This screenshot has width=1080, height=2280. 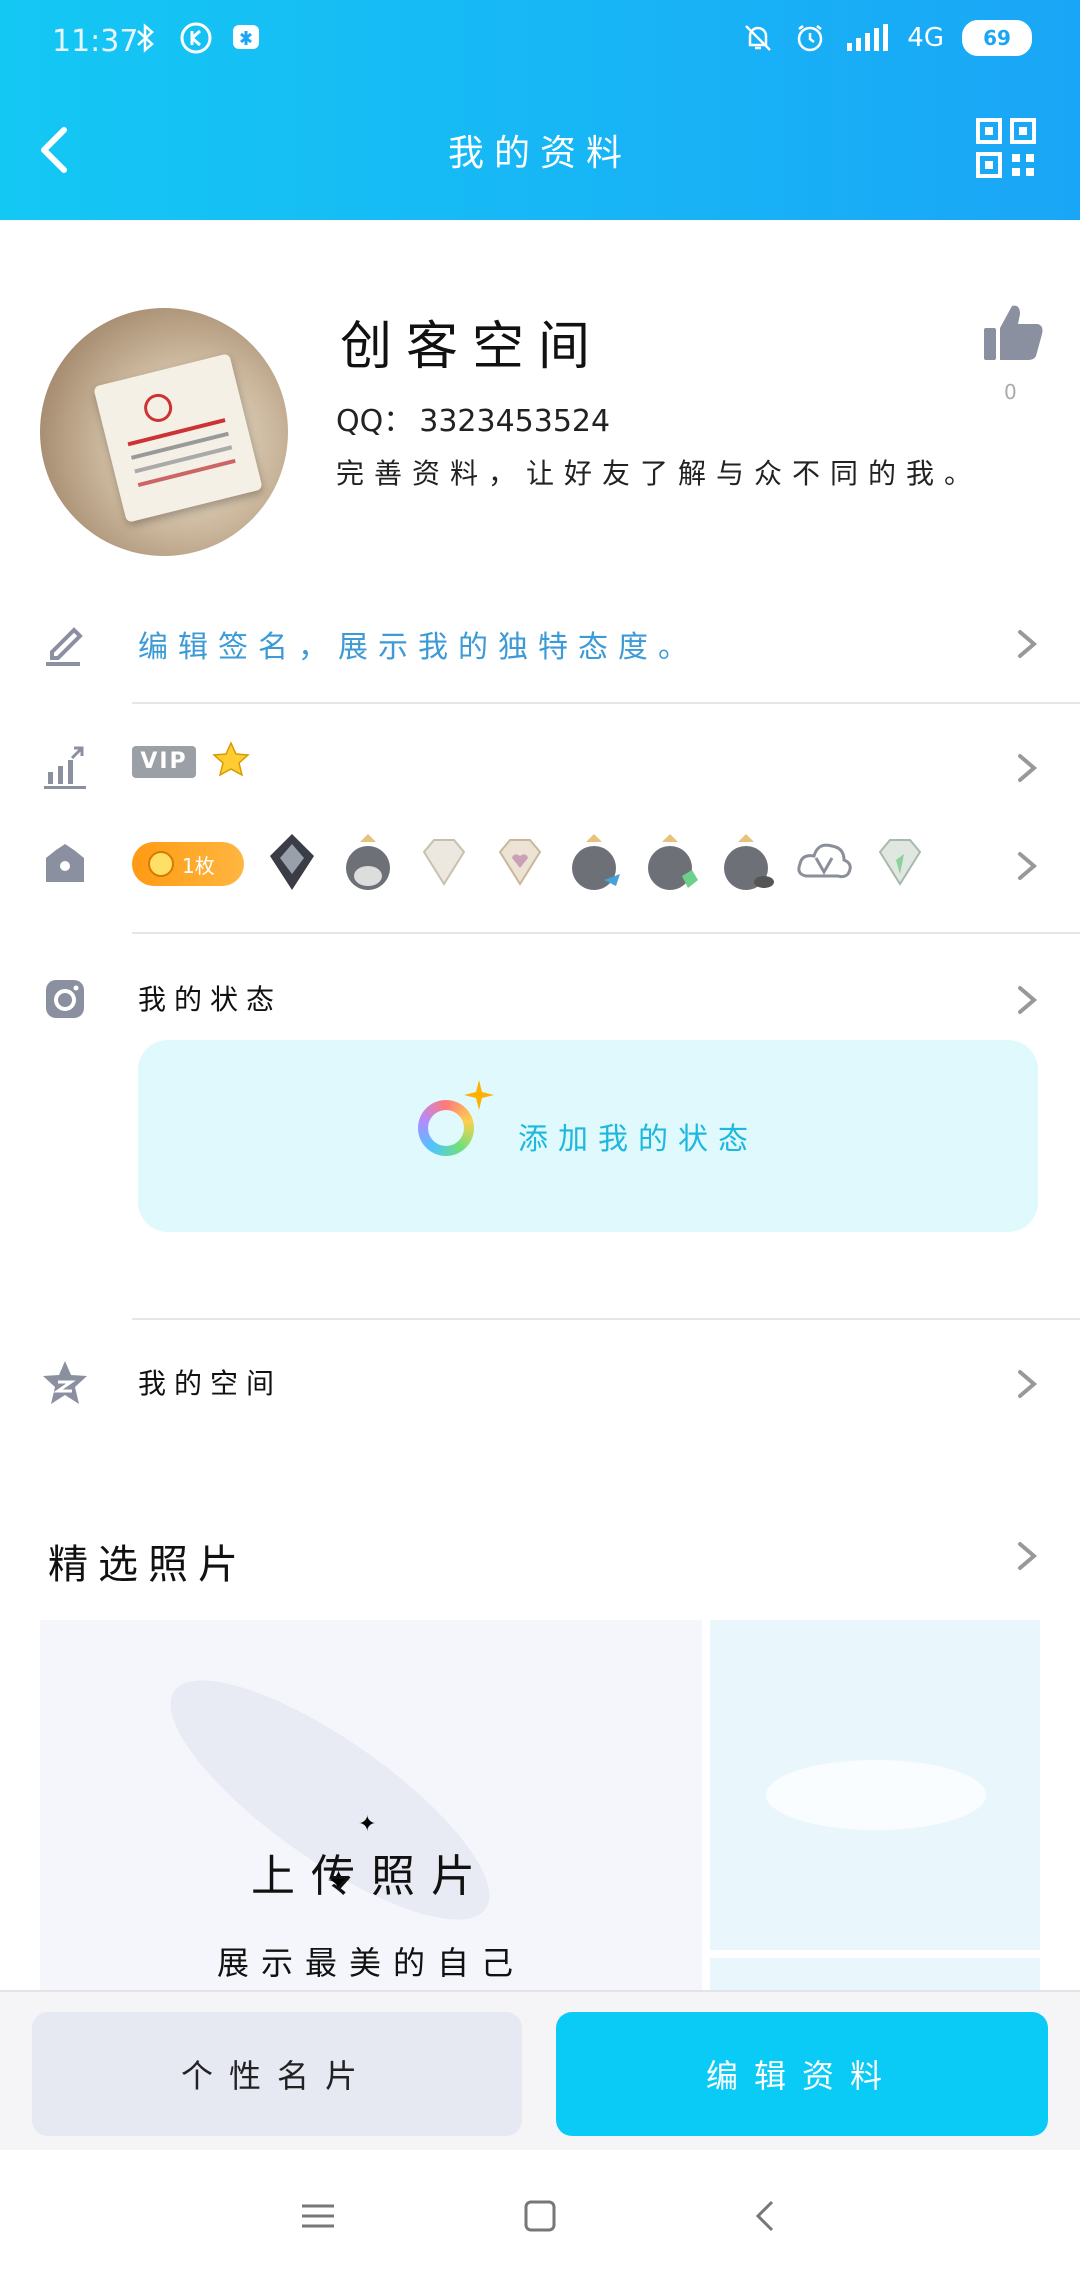 What do you see at coordinates (539, 153) in the screenshot?
I see `page-title: 我的资料` at bounding box center [539, 153].